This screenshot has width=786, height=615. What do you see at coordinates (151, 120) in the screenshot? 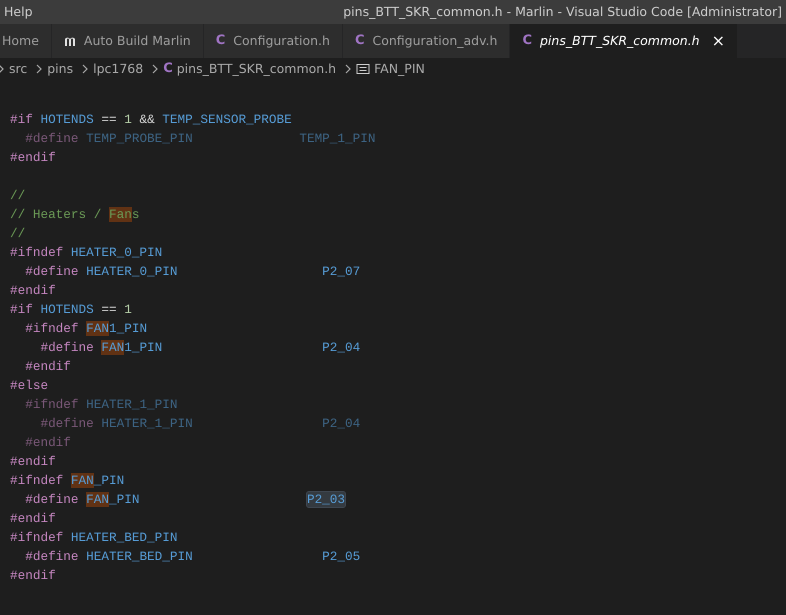
I see `code-line: #if HOTENDS == 1 && TEMP_SENSOR_PROBE` at bounding box center [151, 120].